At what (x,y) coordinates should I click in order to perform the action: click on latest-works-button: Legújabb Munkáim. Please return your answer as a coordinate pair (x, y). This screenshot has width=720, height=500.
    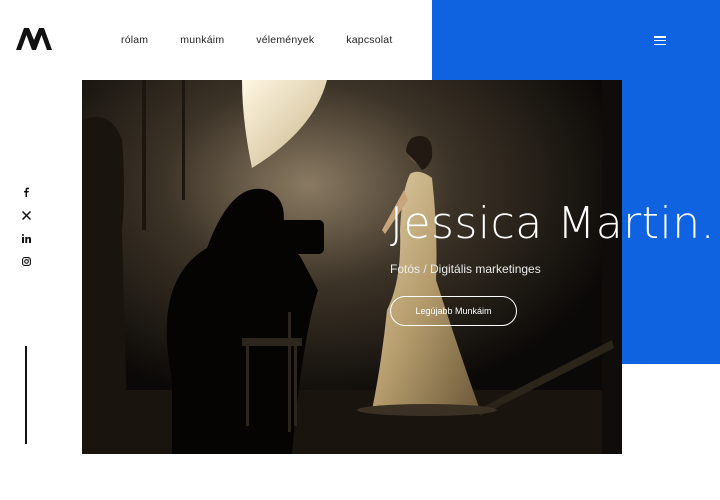
    Looking at the image, I should click on (453, 311).